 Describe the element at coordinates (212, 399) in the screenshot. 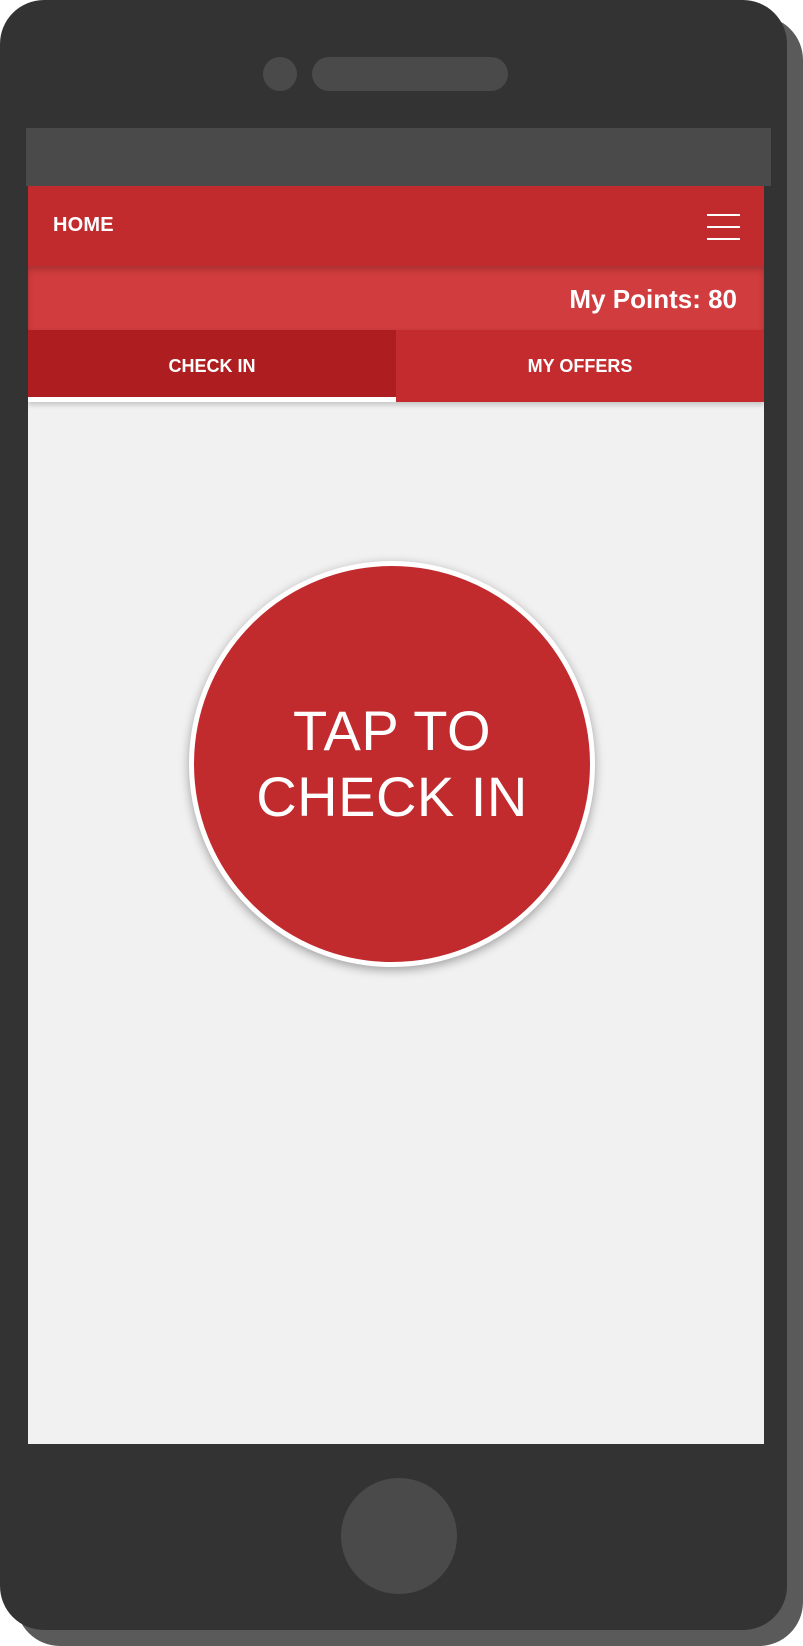

I see `tab-selected-indicator` at that location.